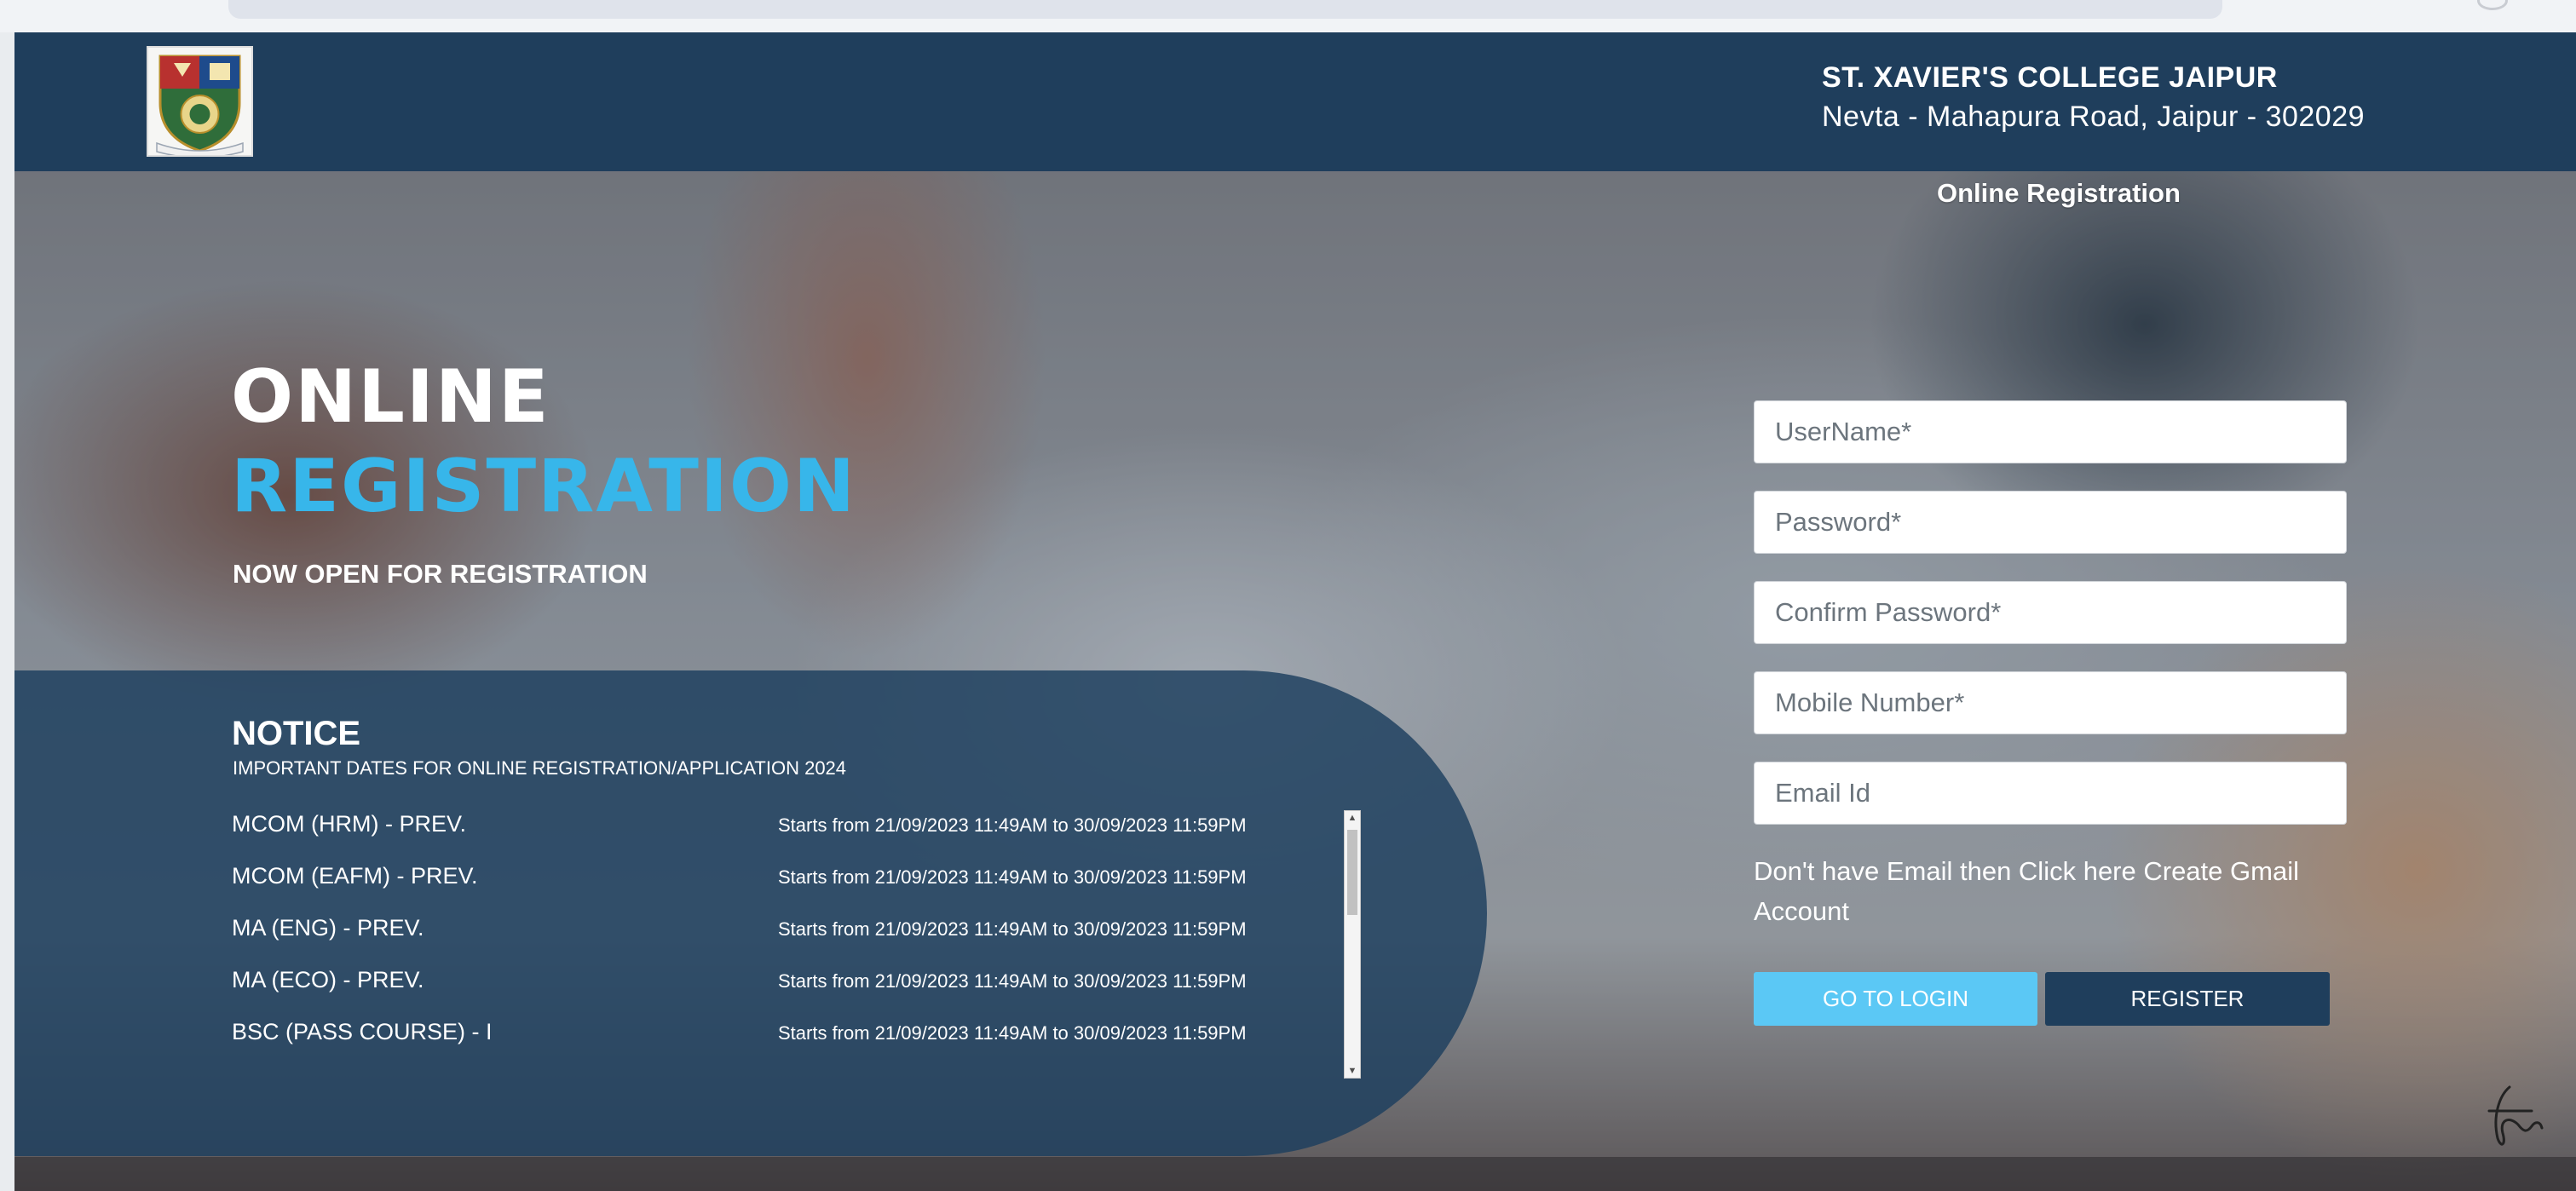  Describe the element at coordinates (2050, 522) in the screenshot. I see `password-input` at that location.